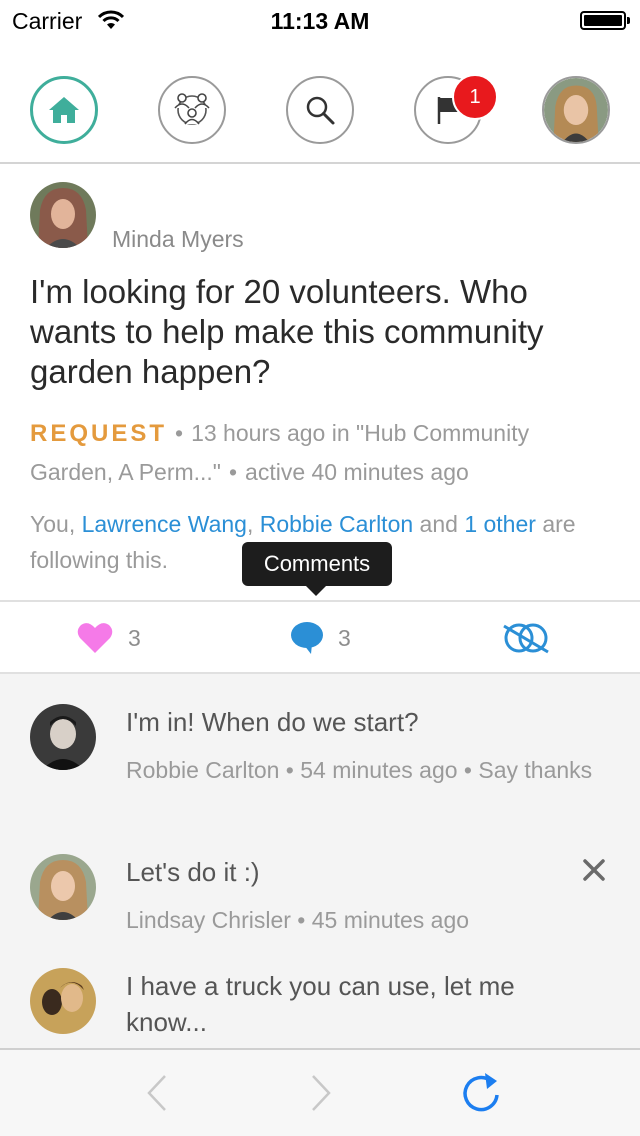  What do you see at coordinates (344, 637) in the screenshot?
I see `comment-count: 3` at bounding box center [344, 637].